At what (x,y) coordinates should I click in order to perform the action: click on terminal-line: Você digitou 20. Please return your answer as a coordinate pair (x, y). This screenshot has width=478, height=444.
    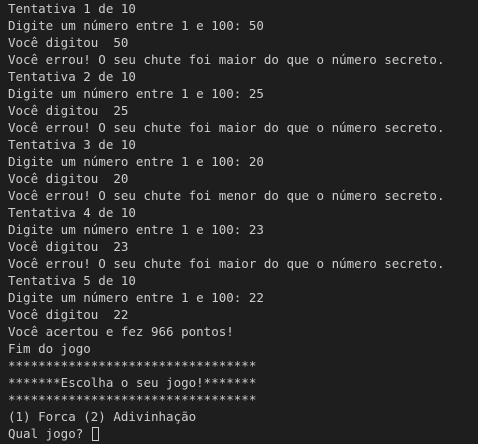
    Looking at the image, I should click on (68, 178).